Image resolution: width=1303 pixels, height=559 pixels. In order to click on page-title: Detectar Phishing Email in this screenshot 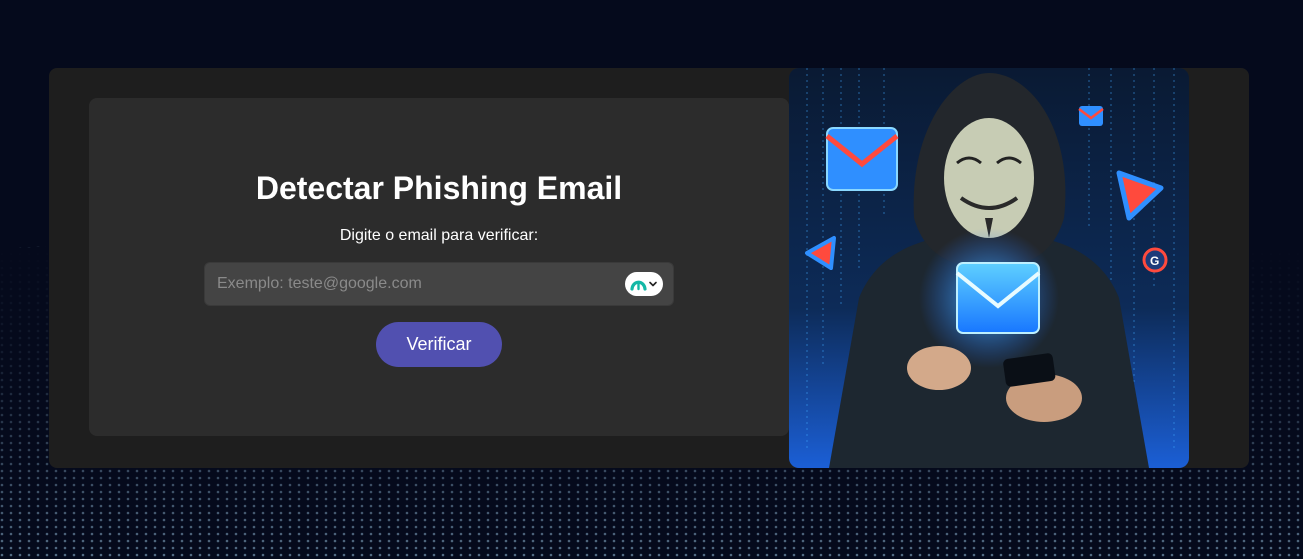, I will do `click(439, 188)`.